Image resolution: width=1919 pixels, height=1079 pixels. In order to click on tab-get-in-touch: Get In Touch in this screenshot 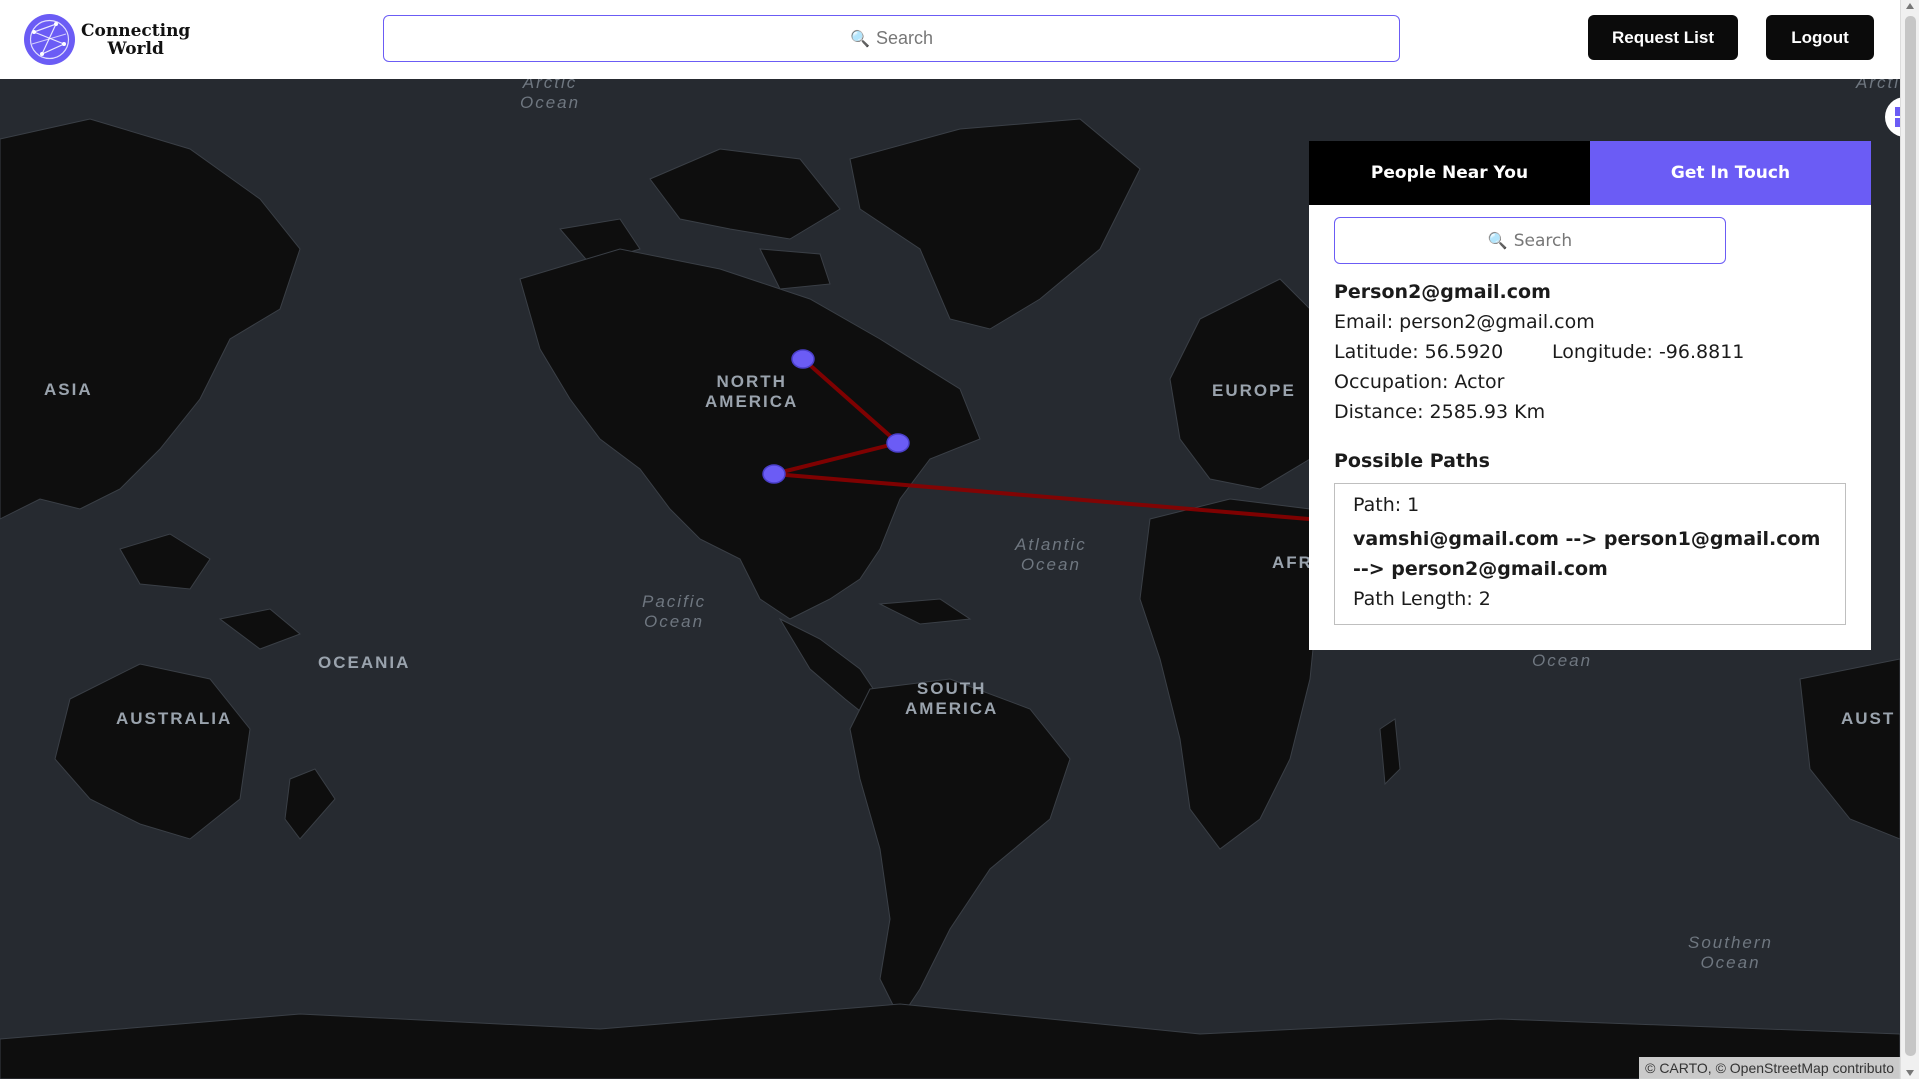, I will do `click(1730, 173)`.